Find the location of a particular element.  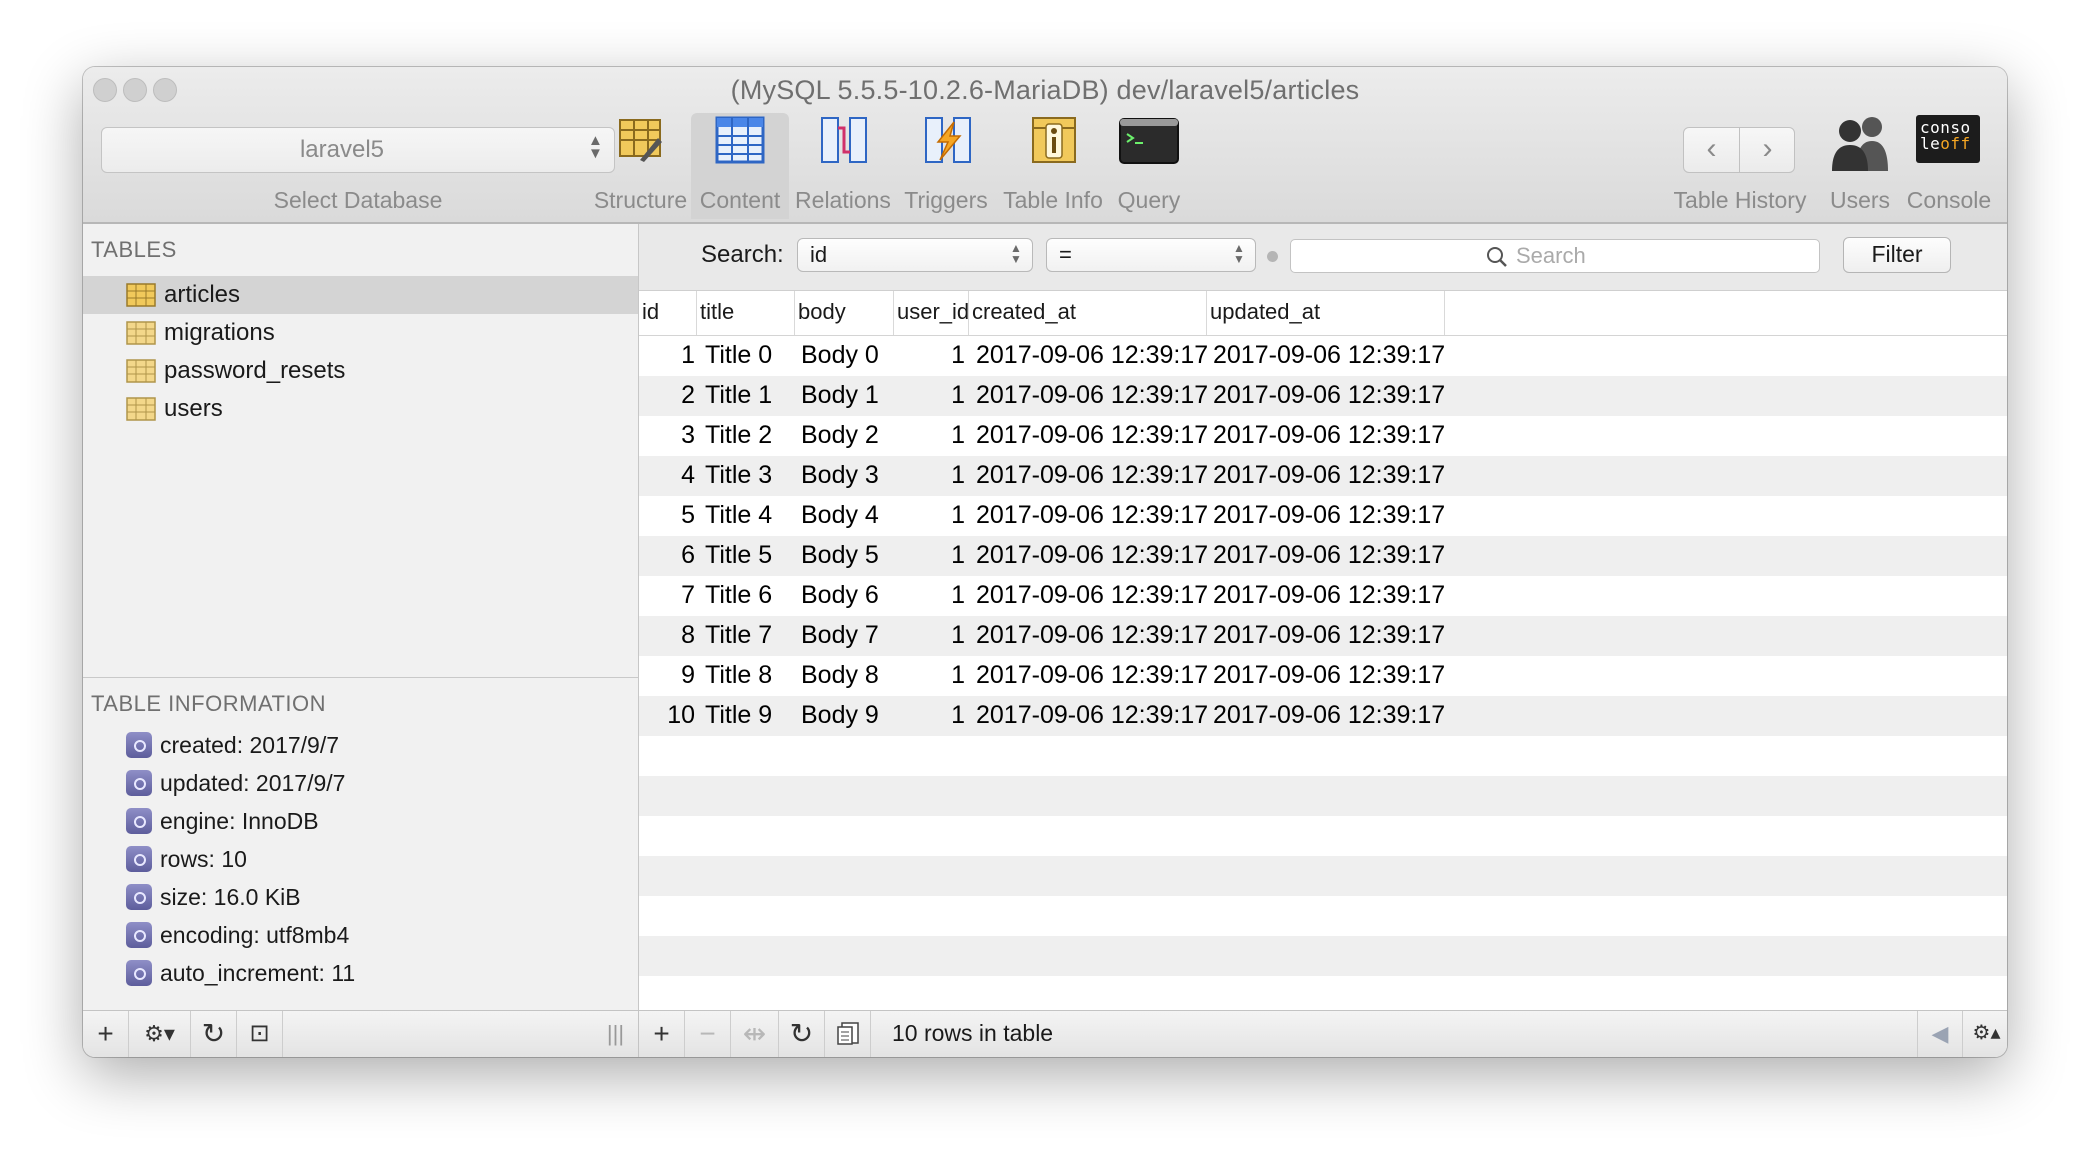

table-actions-gear-button: ⚙▾ is located at coordinates (160, 1034).